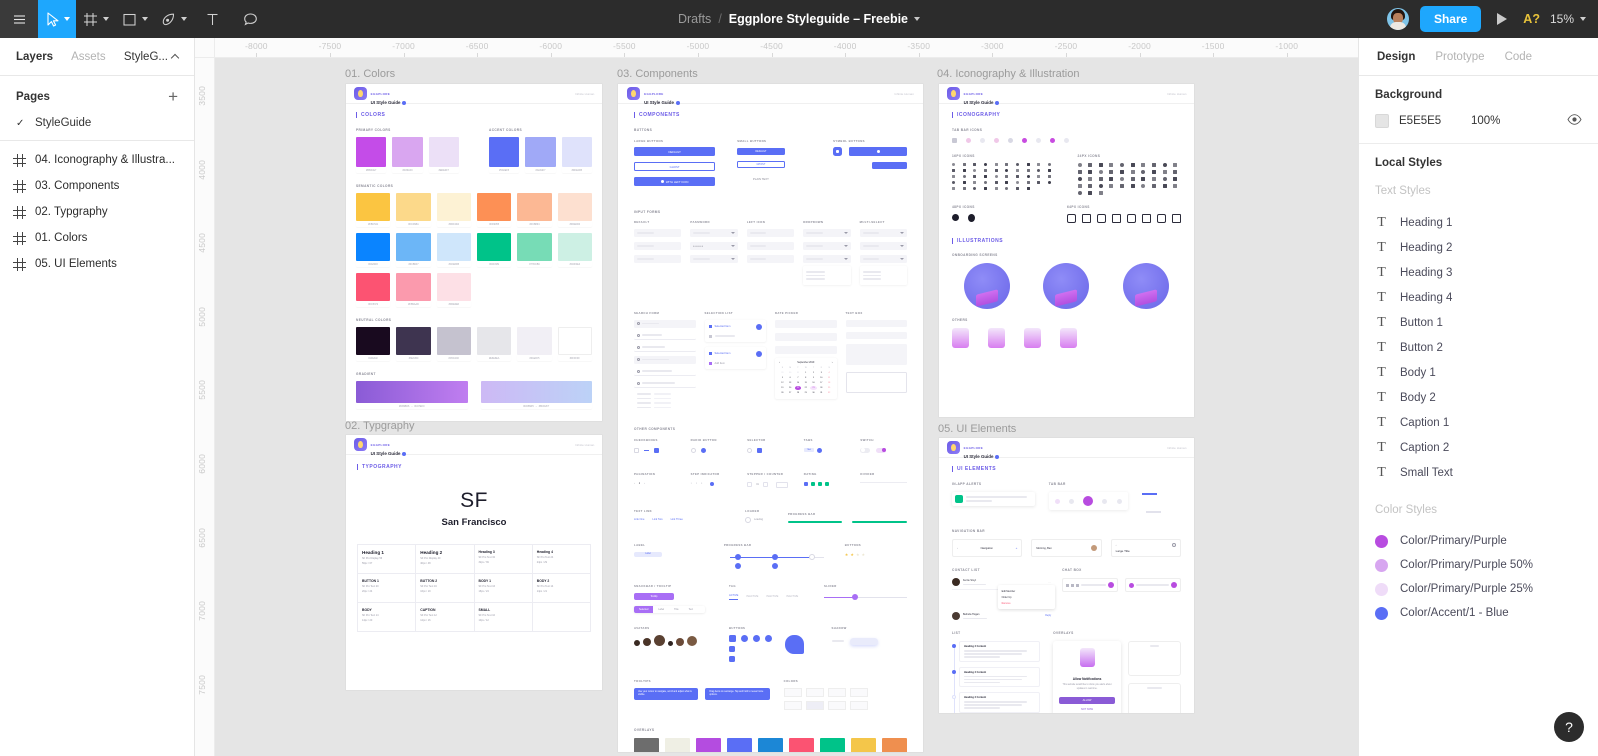  What do you see at coordinates (761, 151) in the screenshot?
I see `small-button-default: DEFAULT` at bounding box center [761, 151].